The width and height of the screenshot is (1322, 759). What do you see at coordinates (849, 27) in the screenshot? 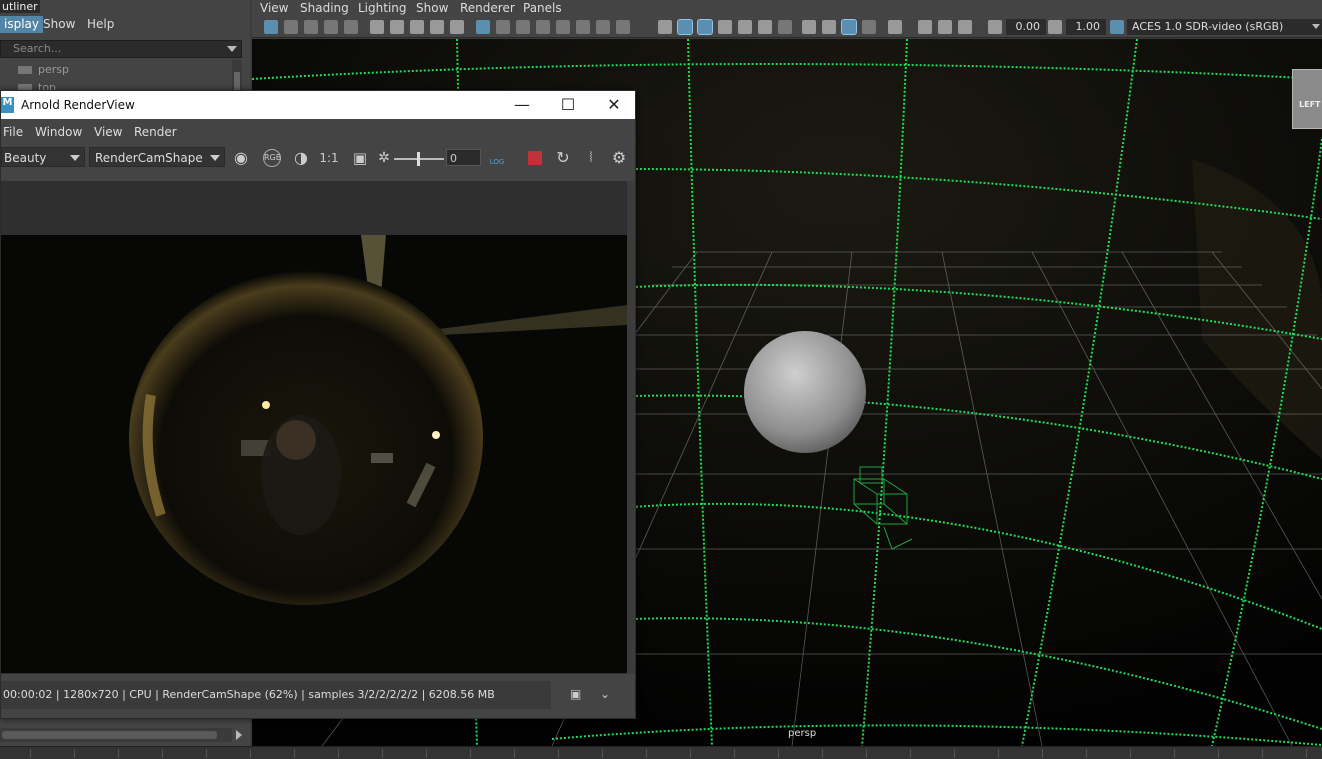
I see `anti-aliasing-icon` at bounding box center [849, 27].